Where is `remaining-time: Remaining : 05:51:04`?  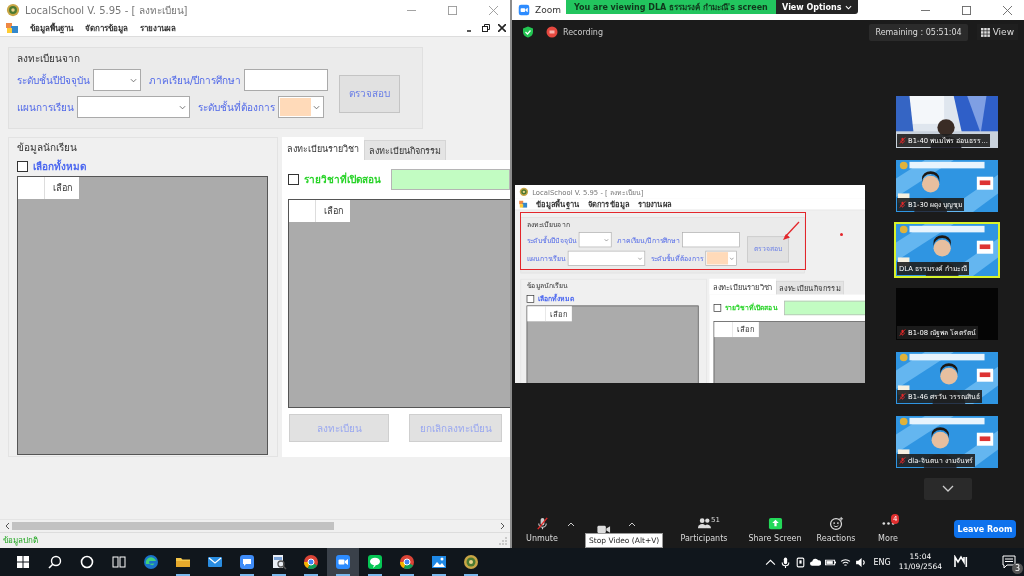 remaining-time: Remaining : 05:51:04 is located at coordinates (918, 32).